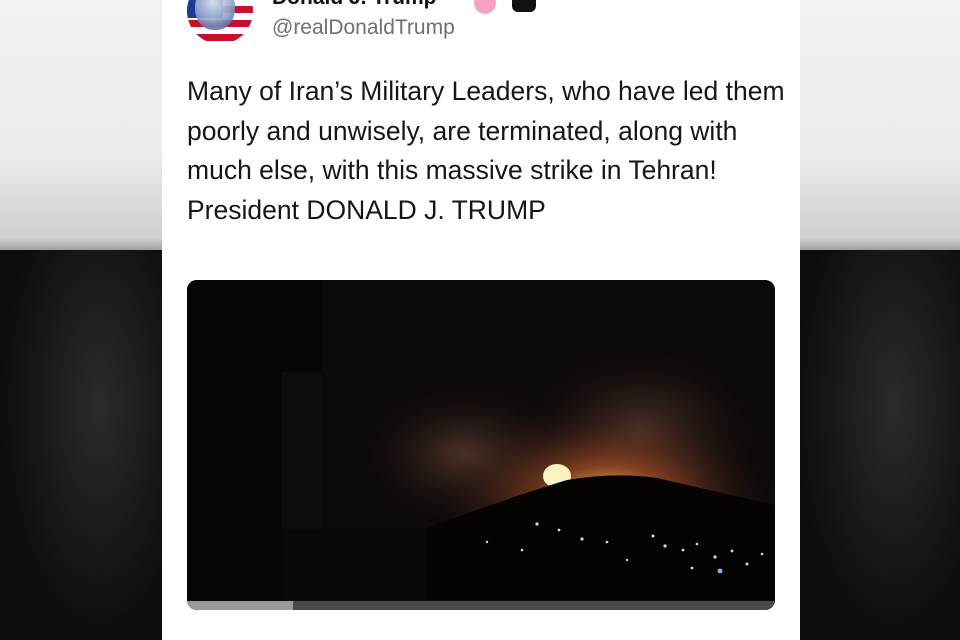  What do you see at coordinates (481, 605) in the screenshot?
I see `video-progress-bar` at bounding box center [481, 605].